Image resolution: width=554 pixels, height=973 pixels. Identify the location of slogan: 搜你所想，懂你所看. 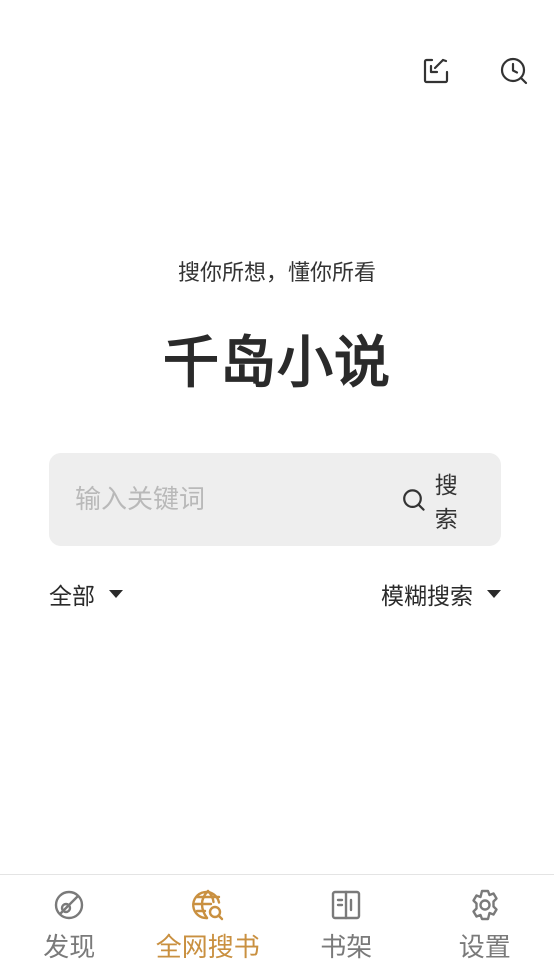
(276, 273).